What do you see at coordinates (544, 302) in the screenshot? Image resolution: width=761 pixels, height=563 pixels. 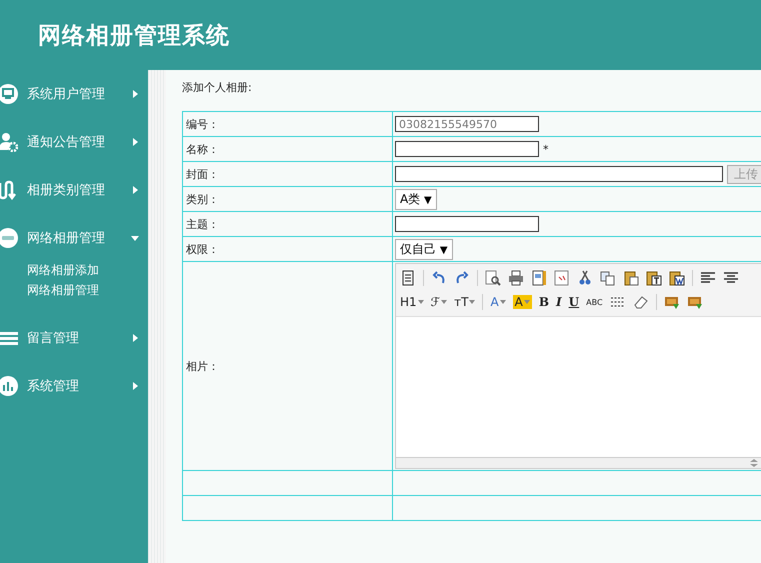 I see `toolbar-button: B` at bounding box center [544, 302].